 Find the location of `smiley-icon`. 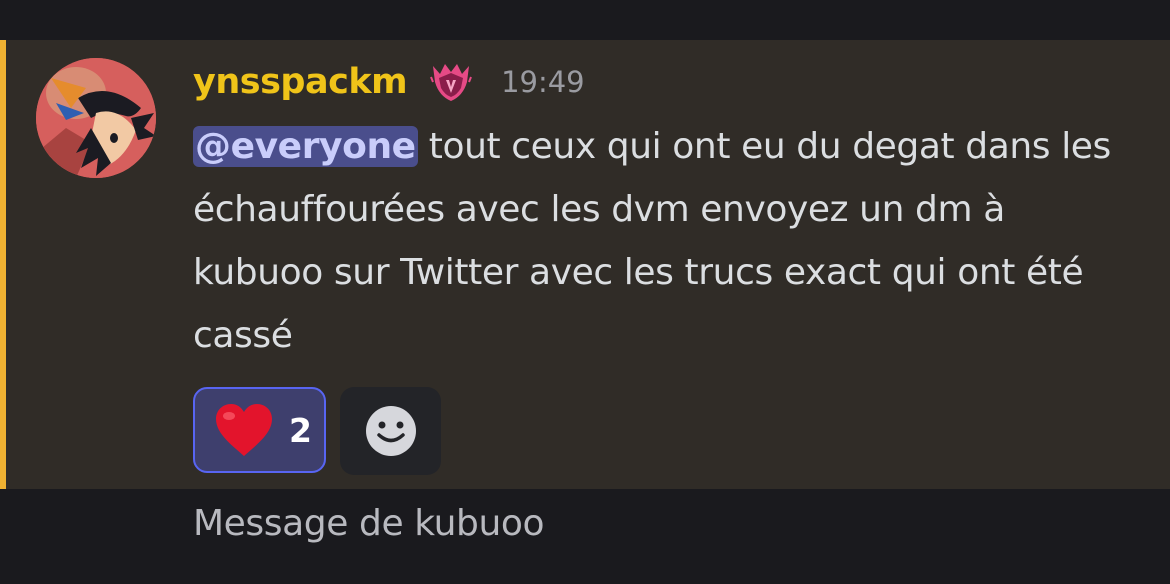

smiley-icon is located at coordinates (390, 431).